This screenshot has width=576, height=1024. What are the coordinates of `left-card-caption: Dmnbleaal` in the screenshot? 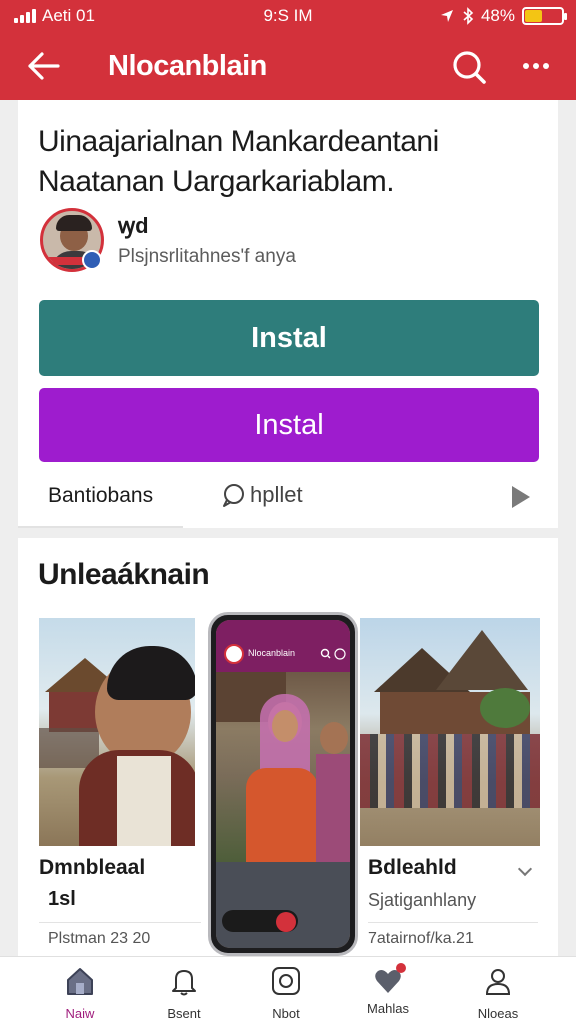 It's located at (92, 867).